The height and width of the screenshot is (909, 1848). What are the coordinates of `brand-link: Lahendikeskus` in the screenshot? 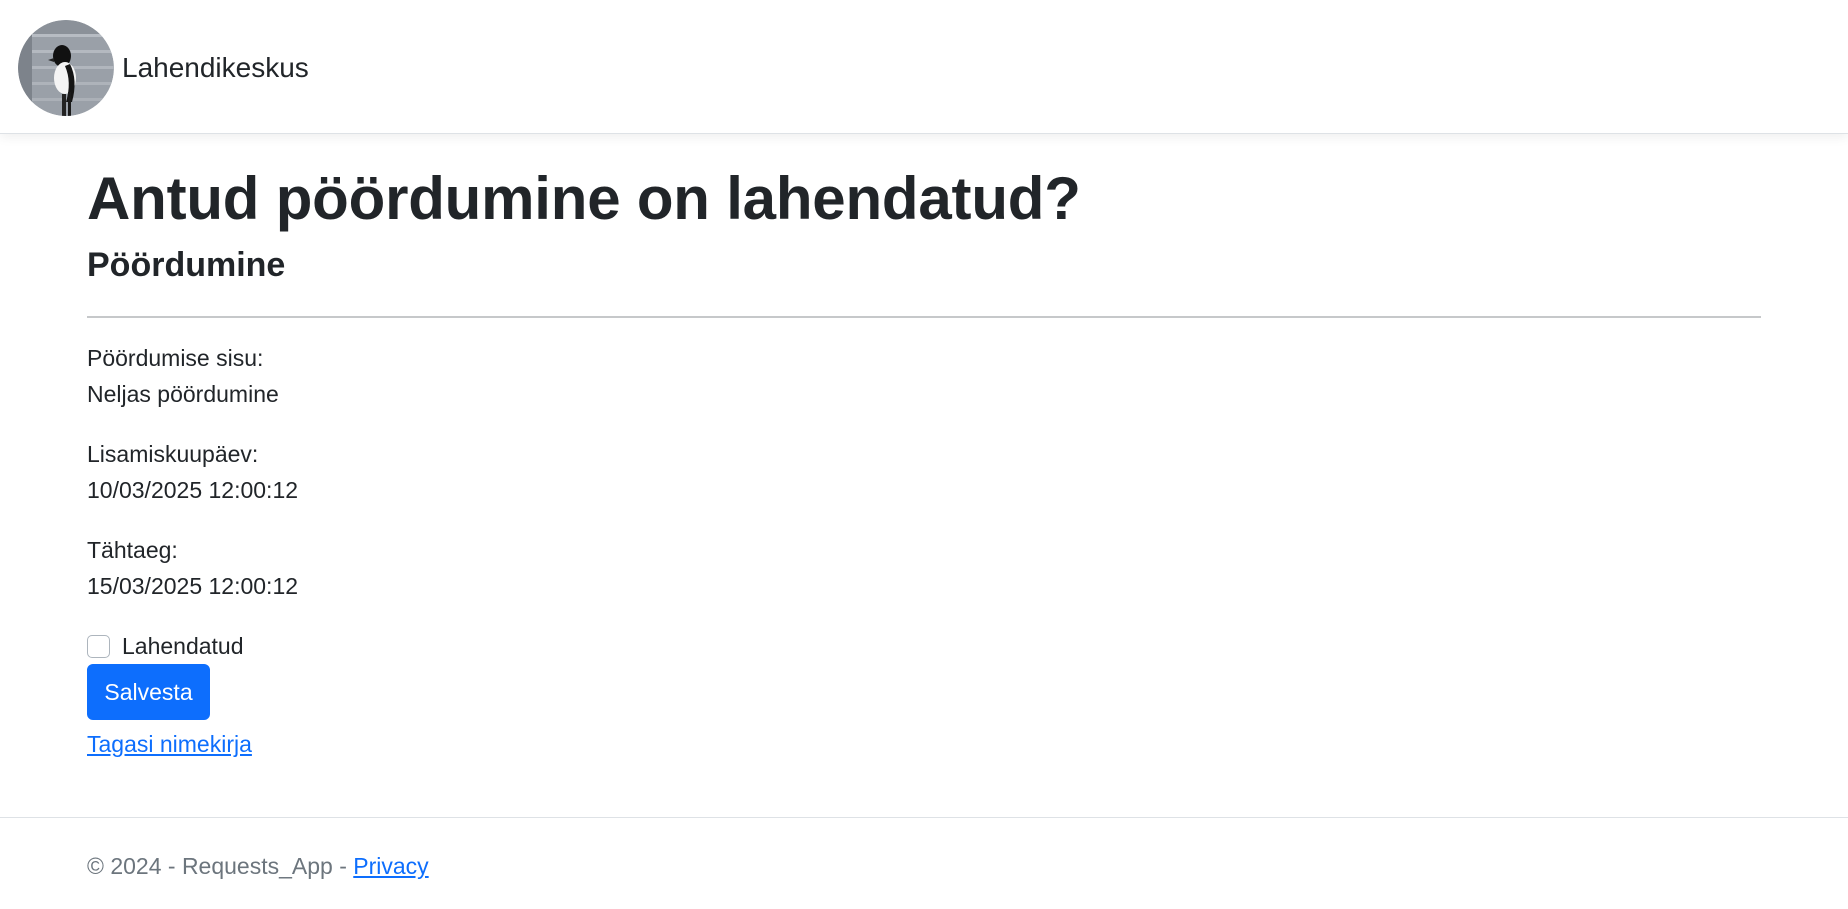 It's located at (163, 68).